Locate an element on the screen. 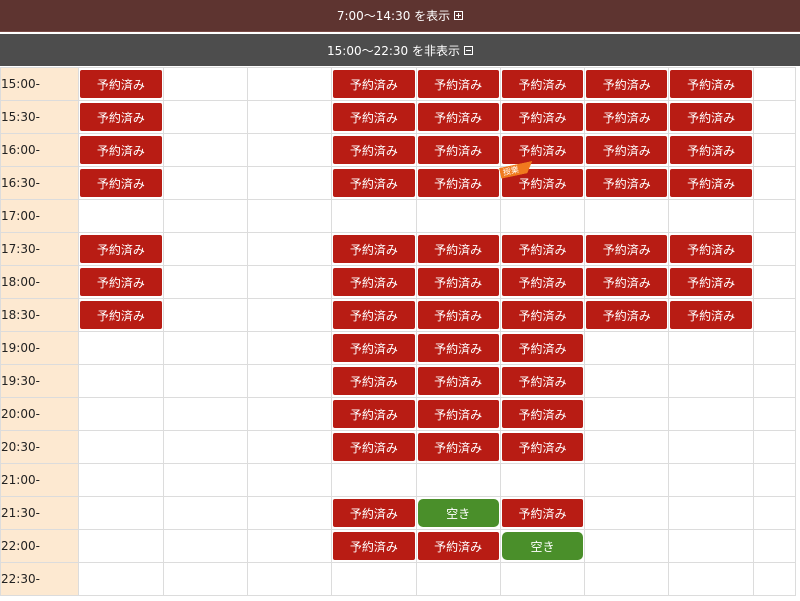 This screenshot has width=800, height=601. show-morning-toggle: 7:00〜14:30 を表示 is located at coordinates (400, 16).